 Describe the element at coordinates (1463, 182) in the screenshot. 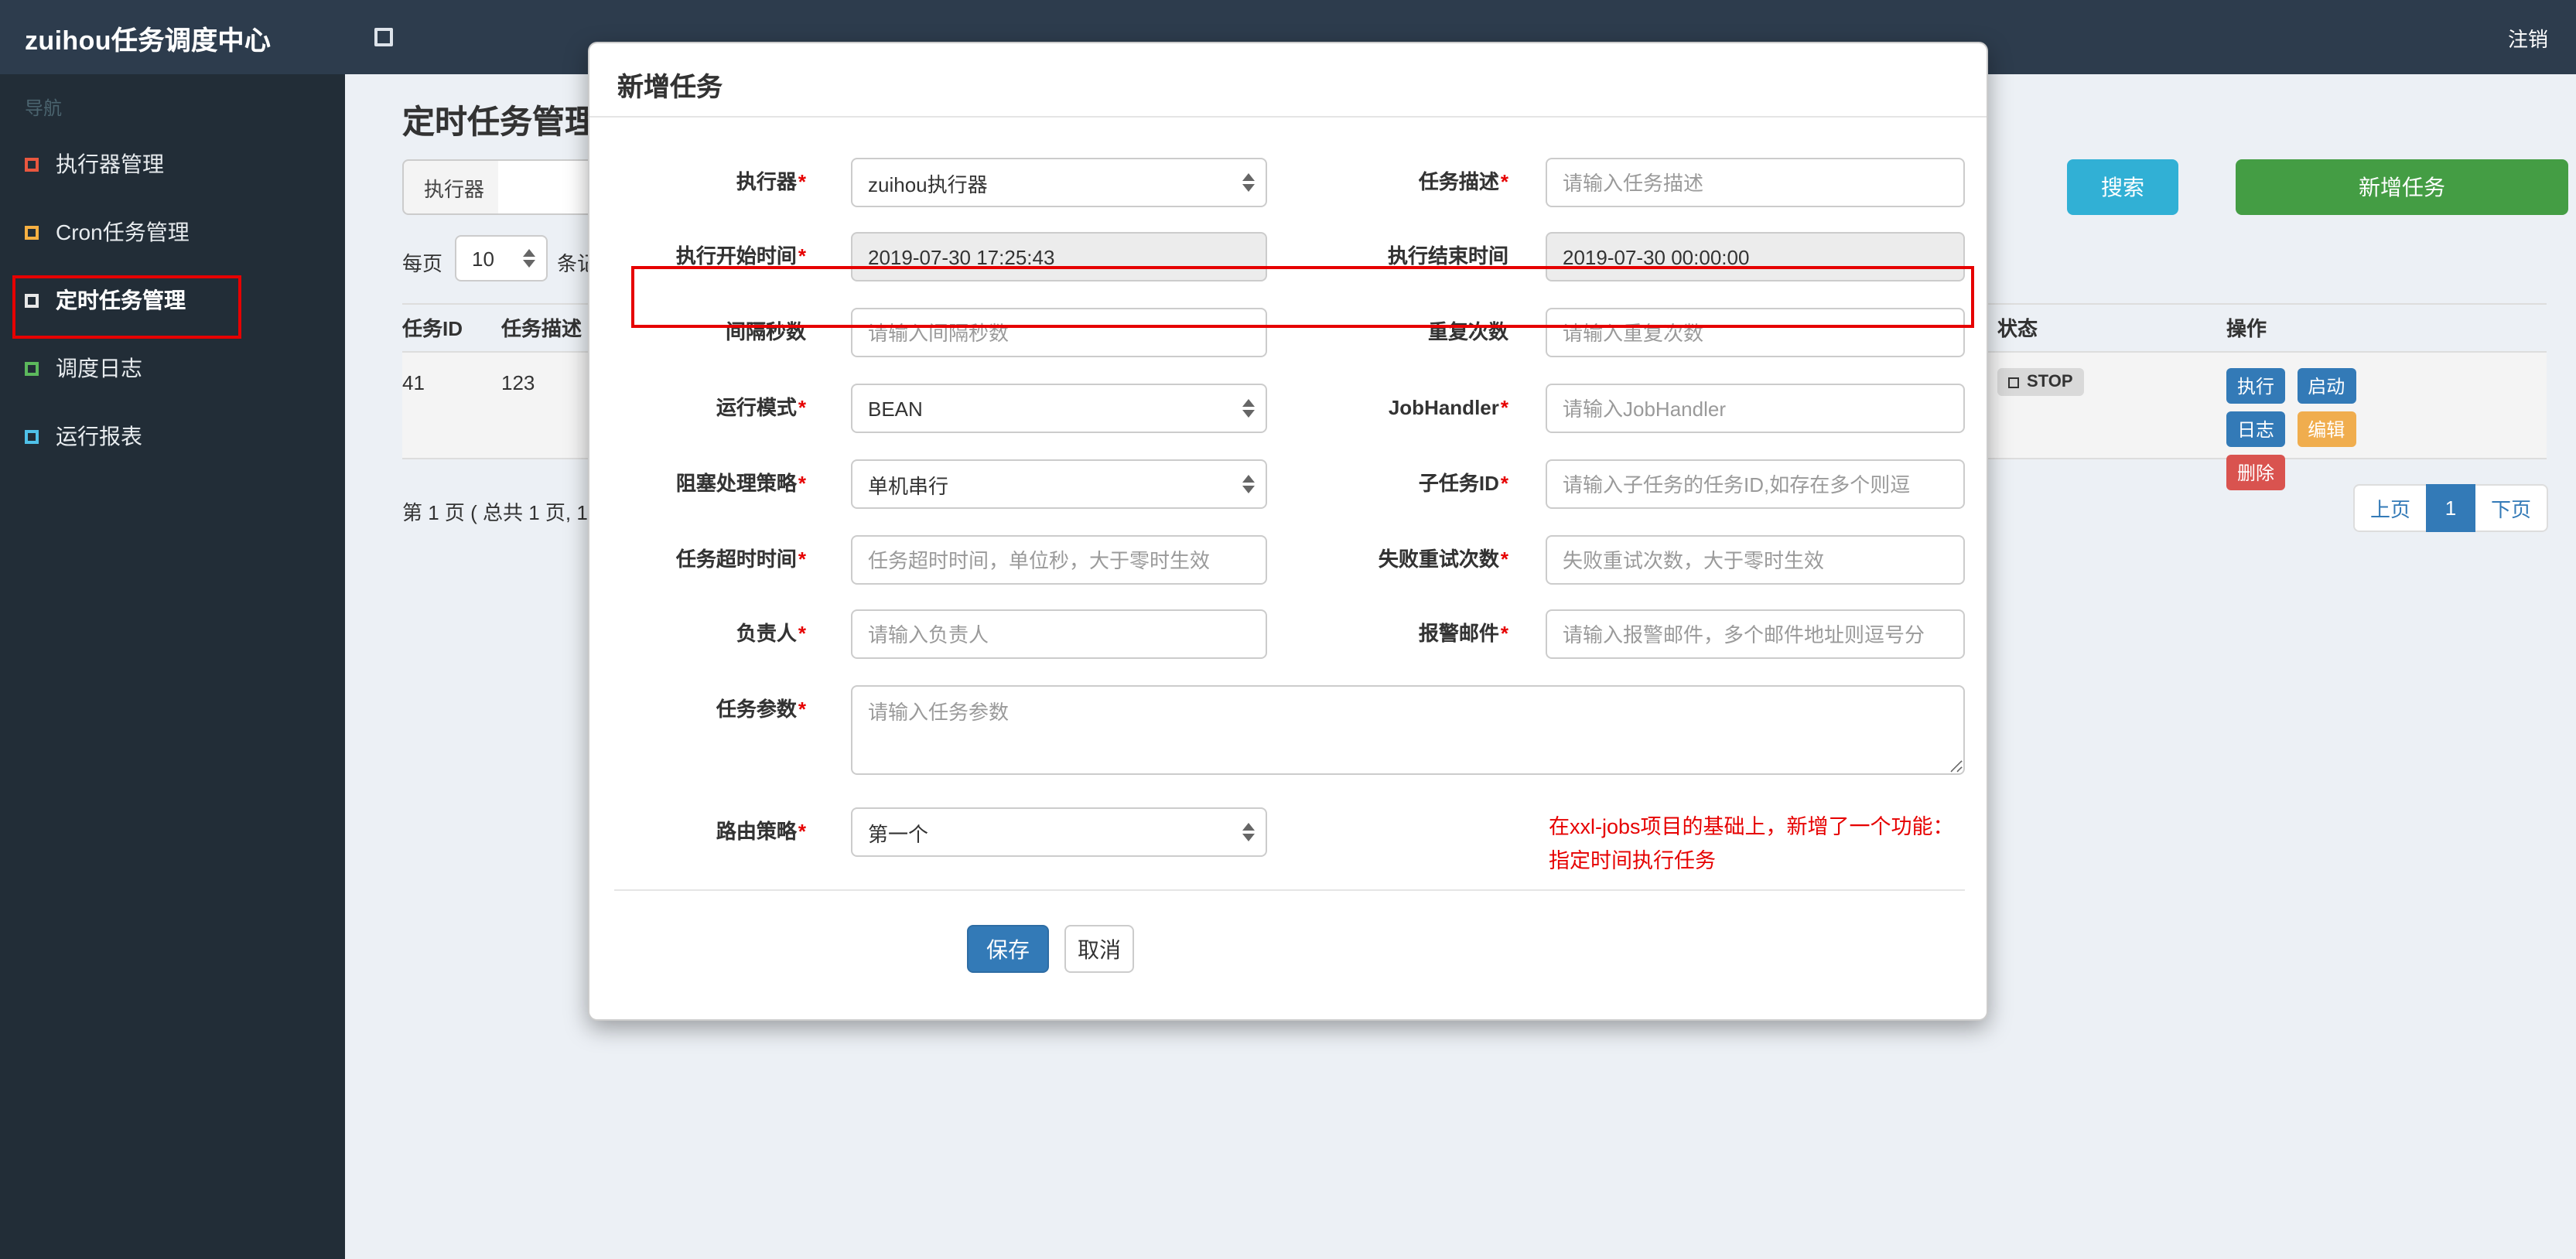

I see `job-desc-label: 任务描述 *` at that location.